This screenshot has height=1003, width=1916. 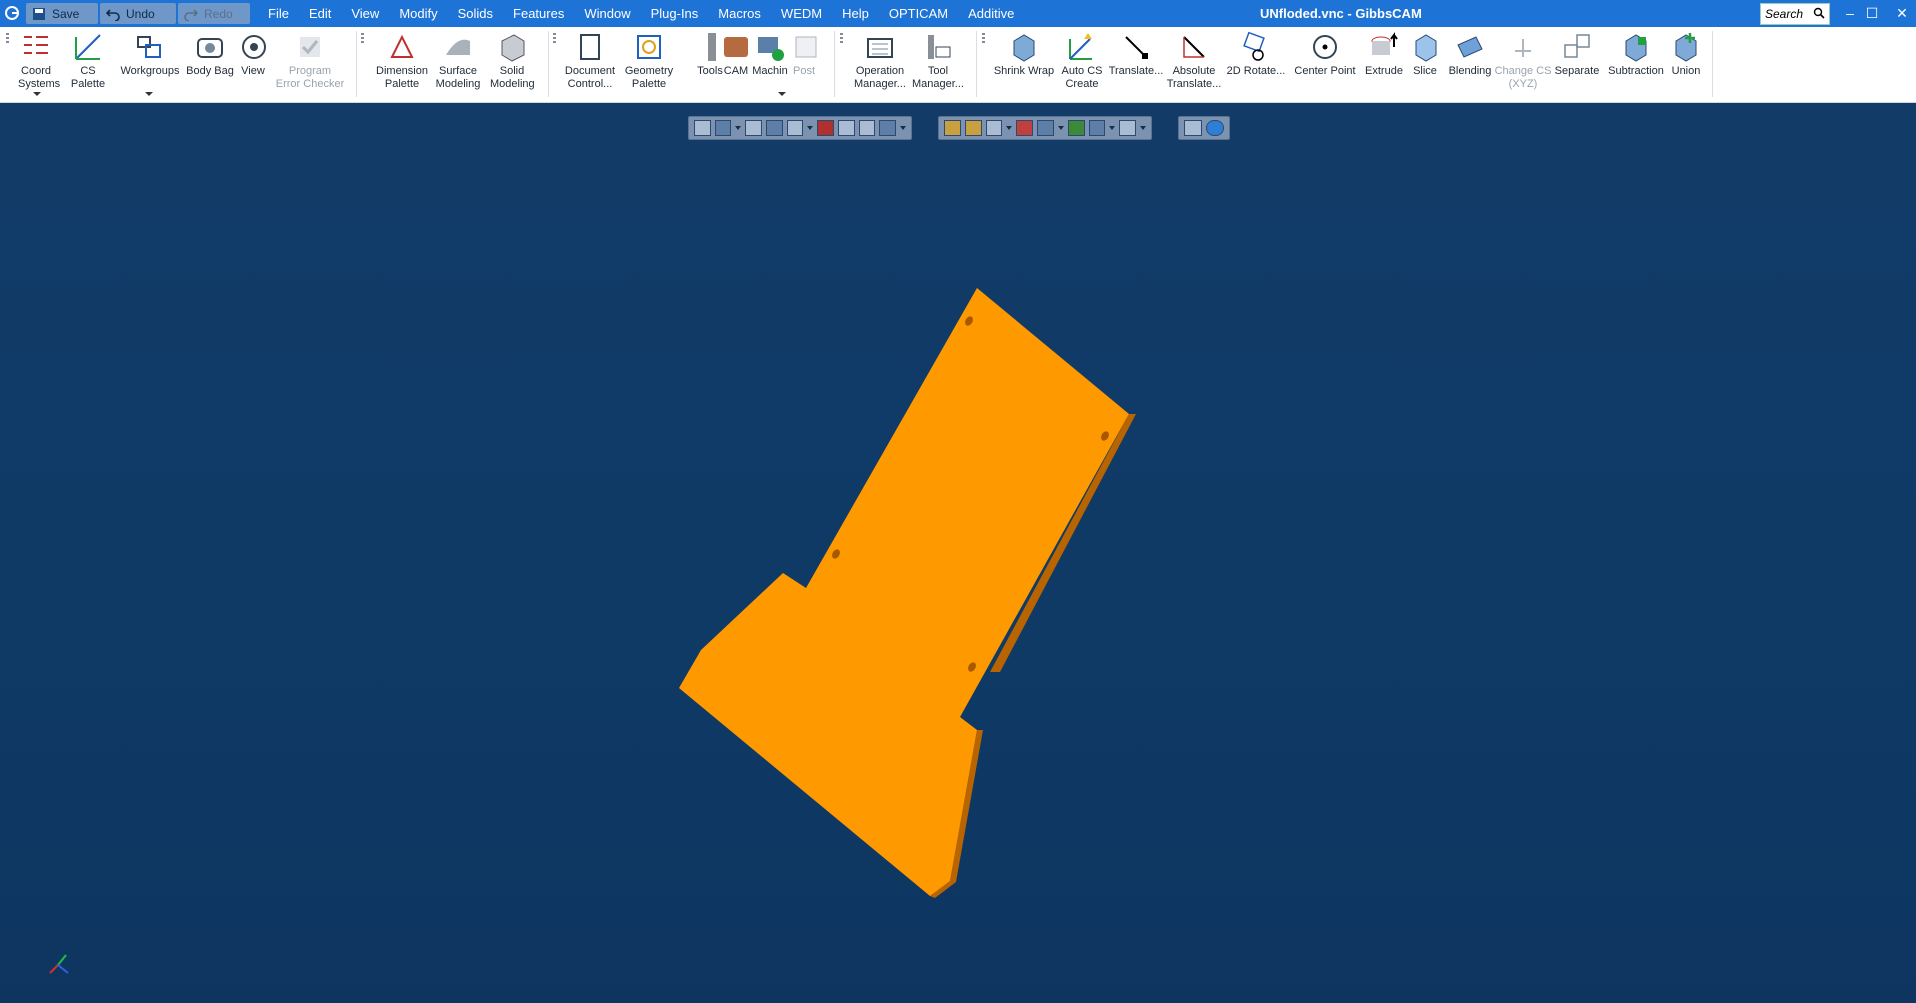 I want to click on slice-icon, so click(x=1426, y=48).